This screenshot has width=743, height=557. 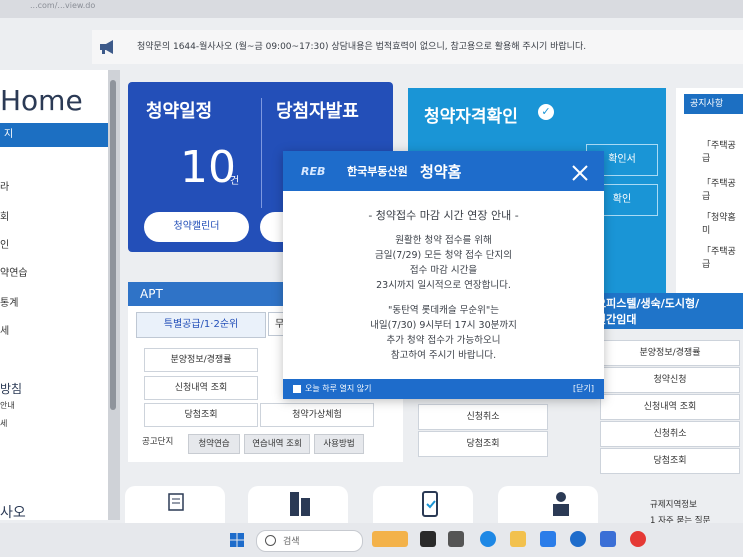 I want to click on apt-sub-button: 사용방법, so click(x=339, y=444).